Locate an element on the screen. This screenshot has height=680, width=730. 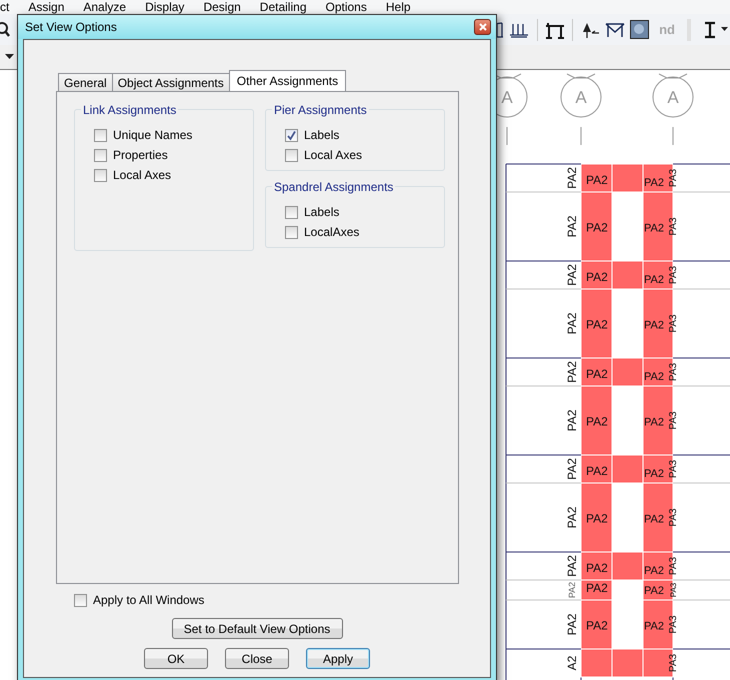
menu-item: ct is located at coordinates (5, 7).